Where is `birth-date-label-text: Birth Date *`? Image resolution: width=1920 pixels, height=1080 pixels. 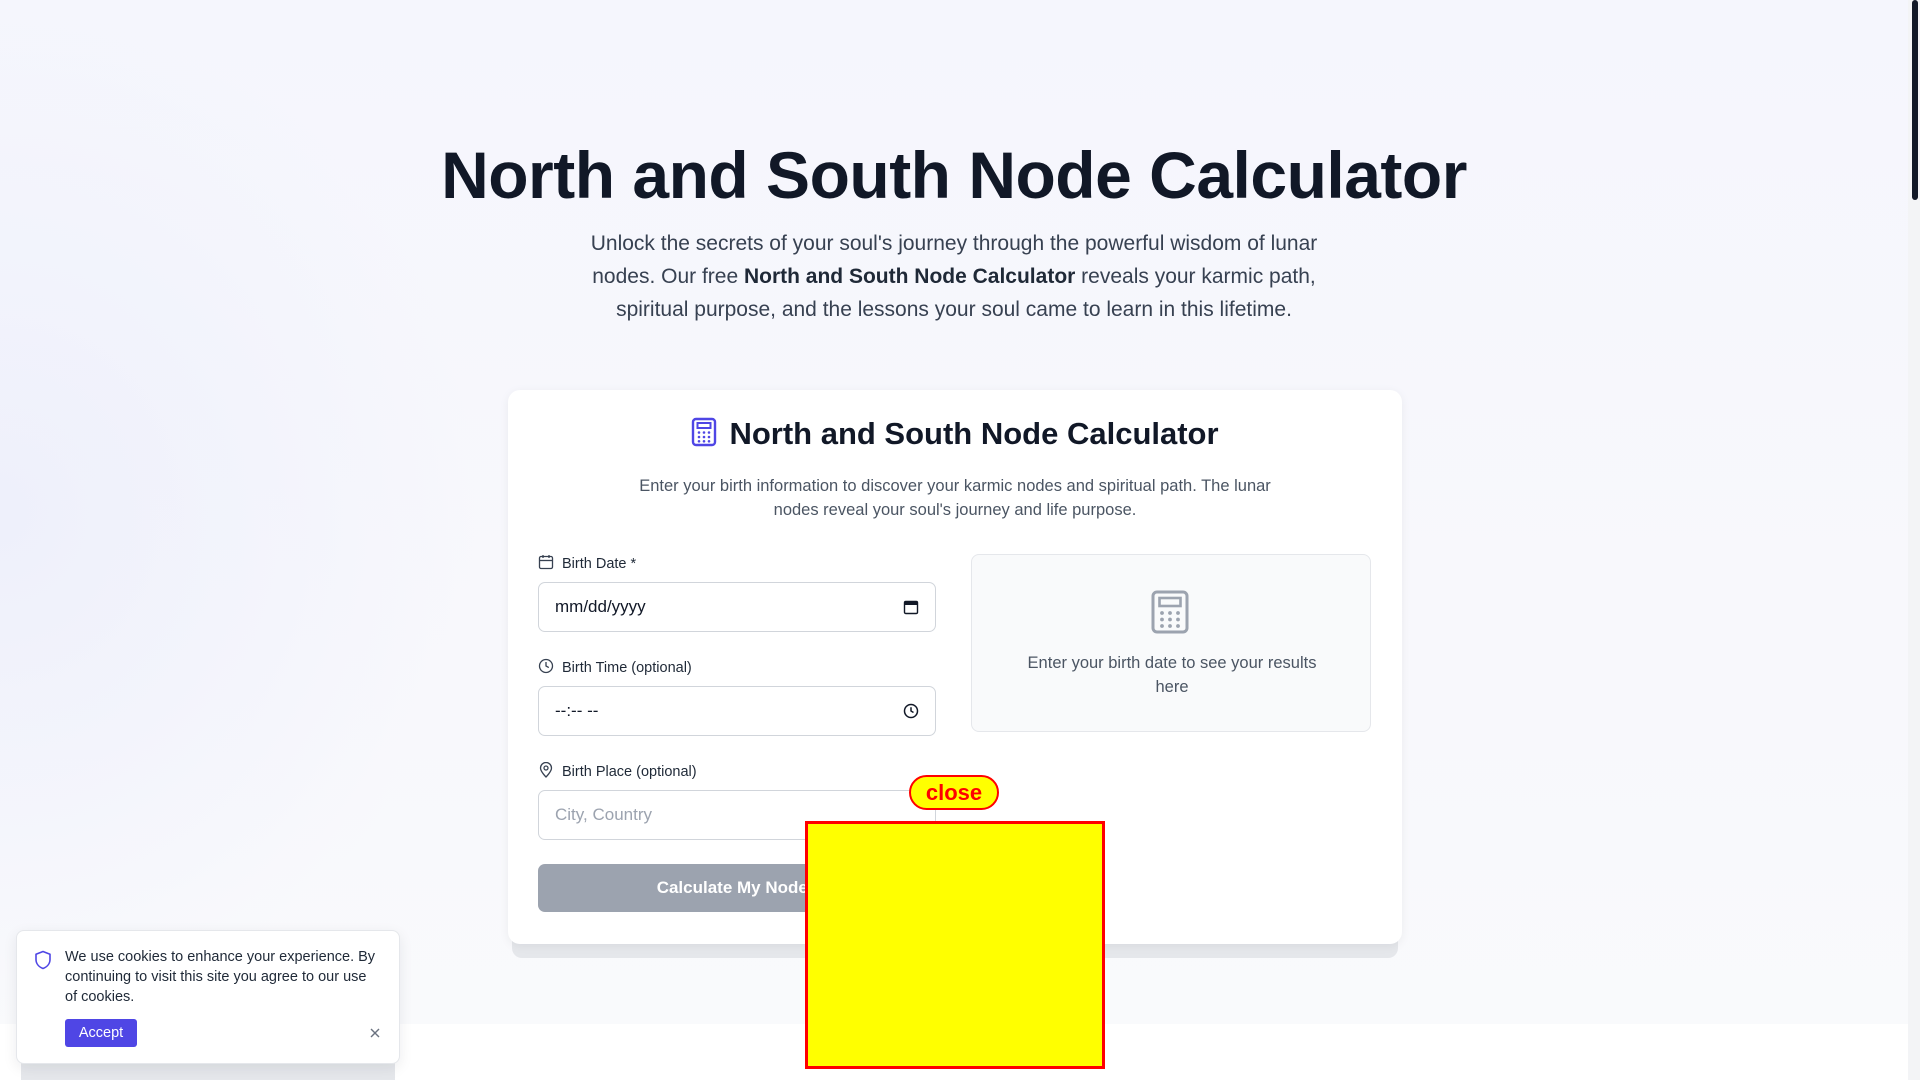 birth-date-label-text: Birth Date * is located at coordinates (599, 564).